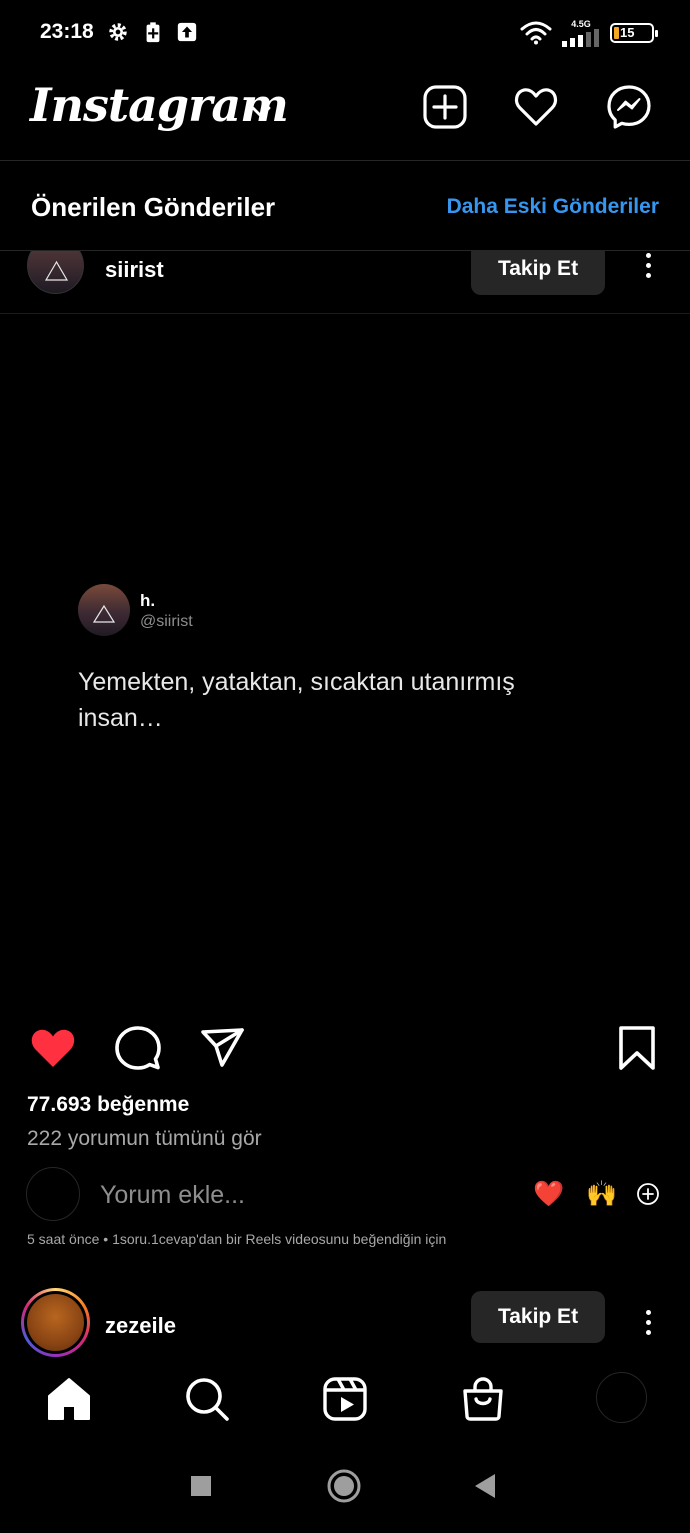 This screenshot has height=1533, width=690. Describe the element at coordinates (538, 273) in the screenshot. I see `follow-button: Takip Et` at that location.